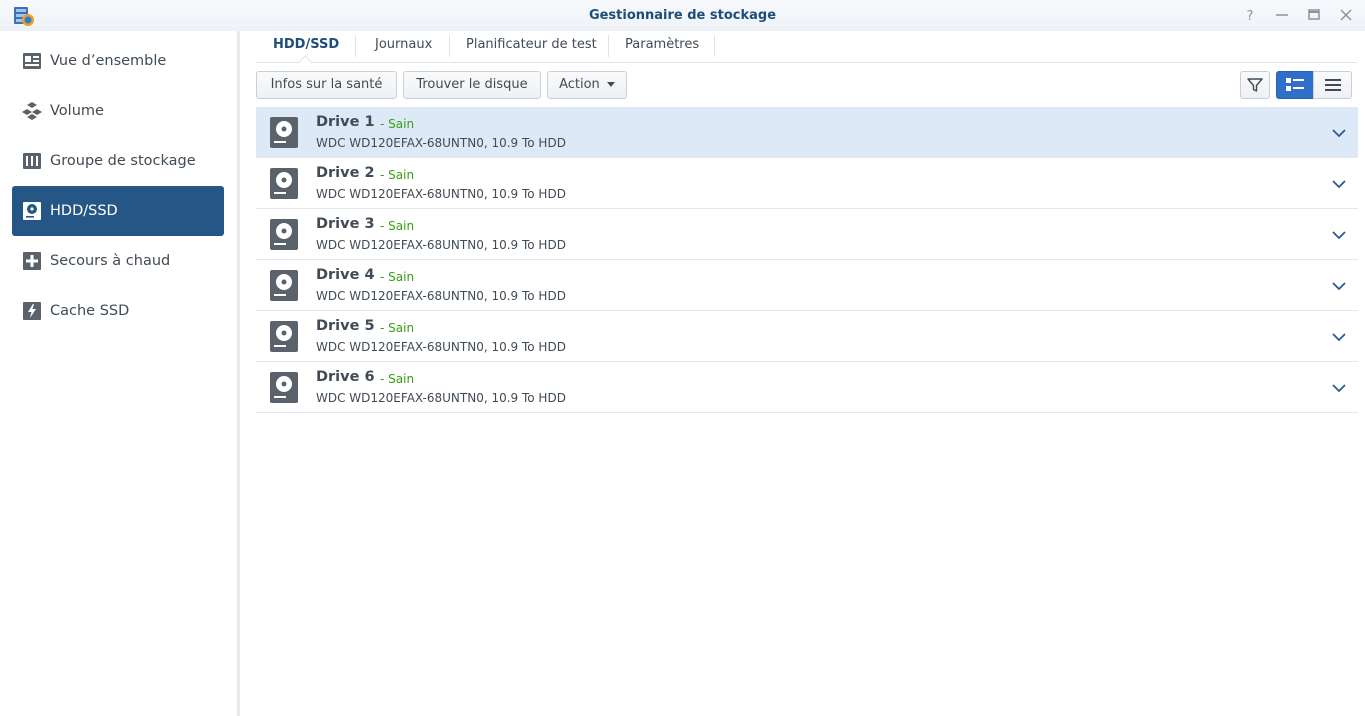 Image resolution: width=1365 pixels, height=716 pixels. I want to click on minimize-icon, so click(1282, 15).